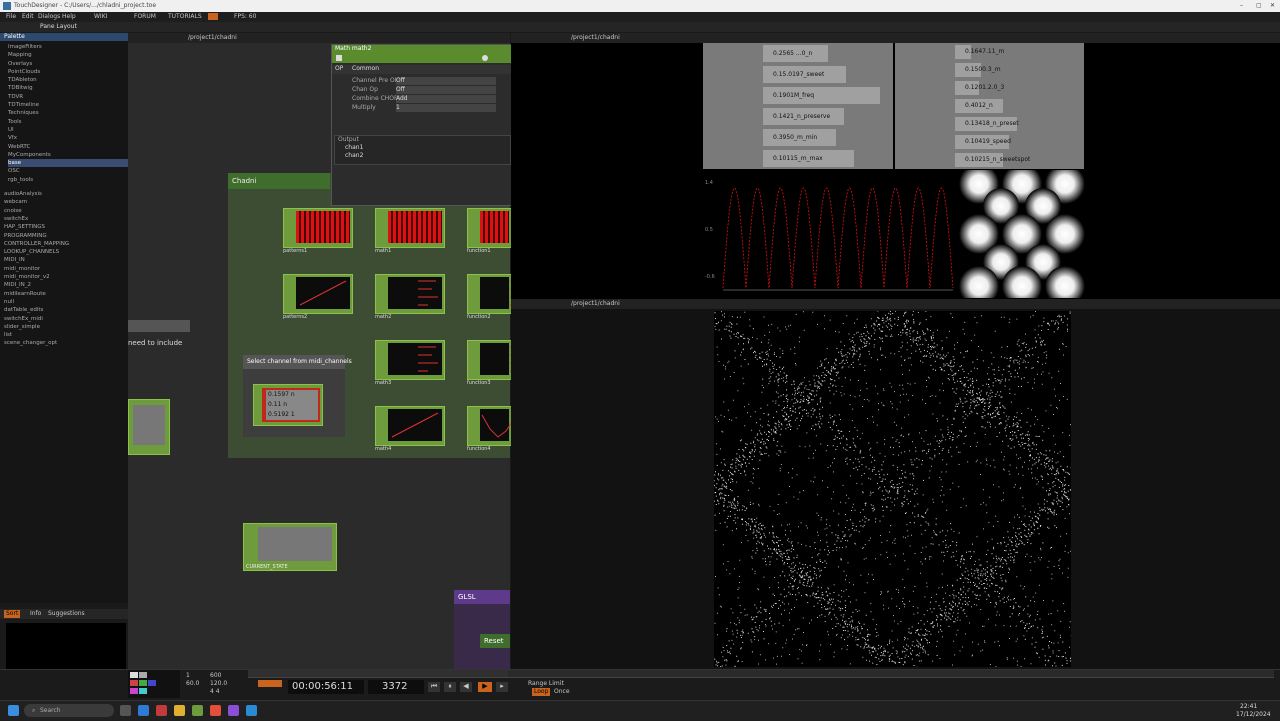  What do you see at coordinates (562, 692) in the screenshot?
I see `once-button: Once` at bounding box center [562, 692].